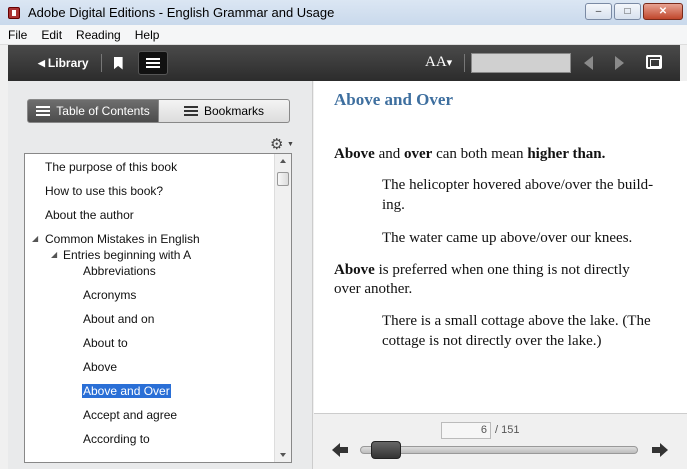 This screenshot has height=469, width=687. What do you see at coordinates (234, 111) in the screenshot?
I see `tab-label: Bookmarks` at bounding box center [234, 111].